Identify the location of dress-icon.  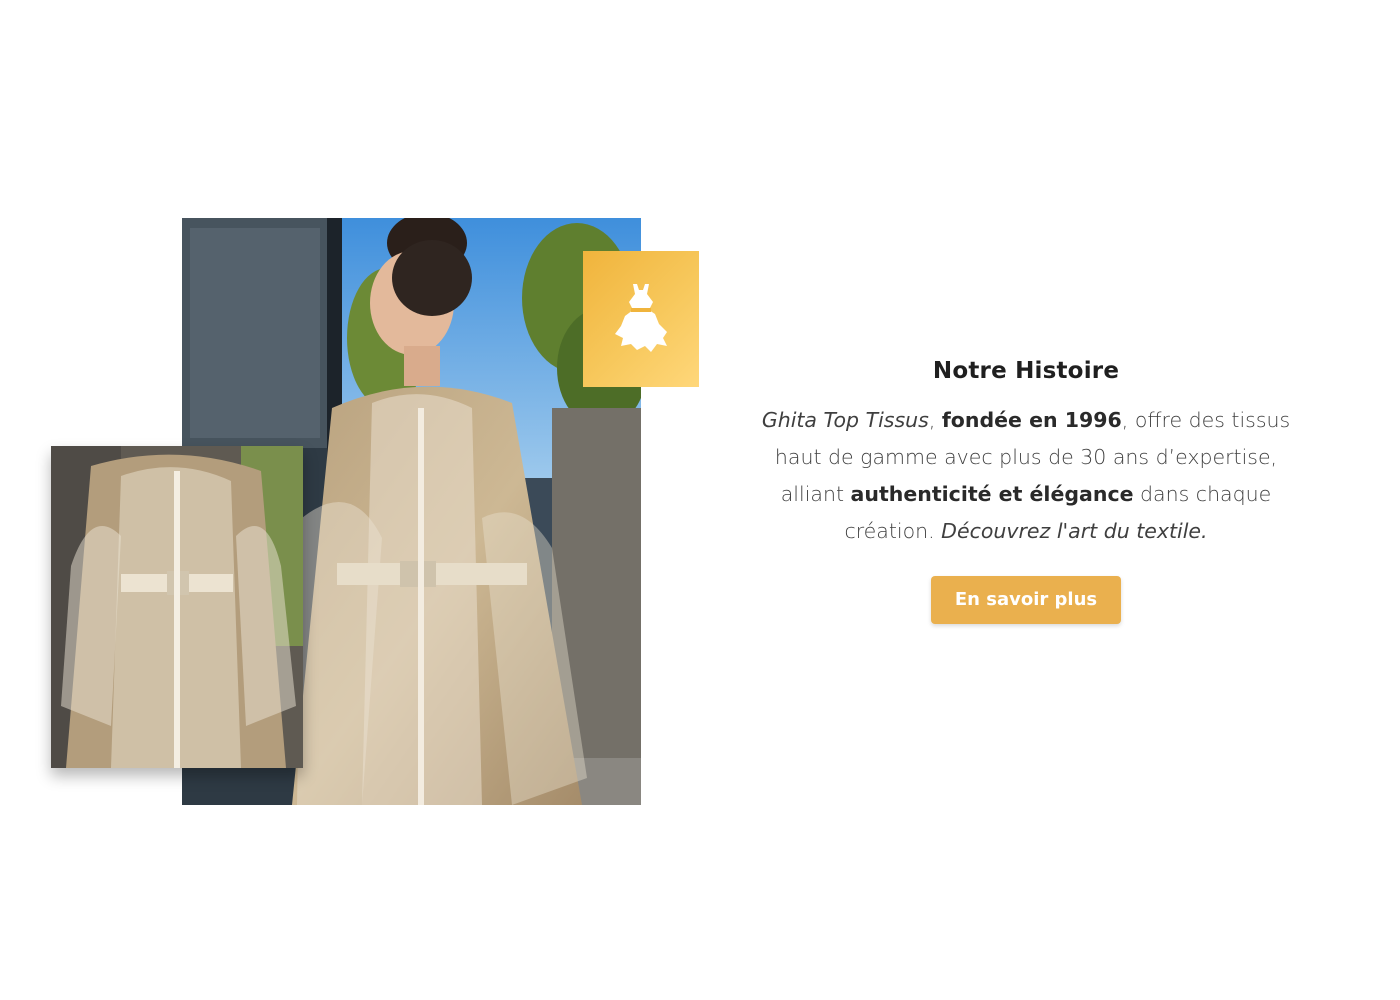
(641, 318).